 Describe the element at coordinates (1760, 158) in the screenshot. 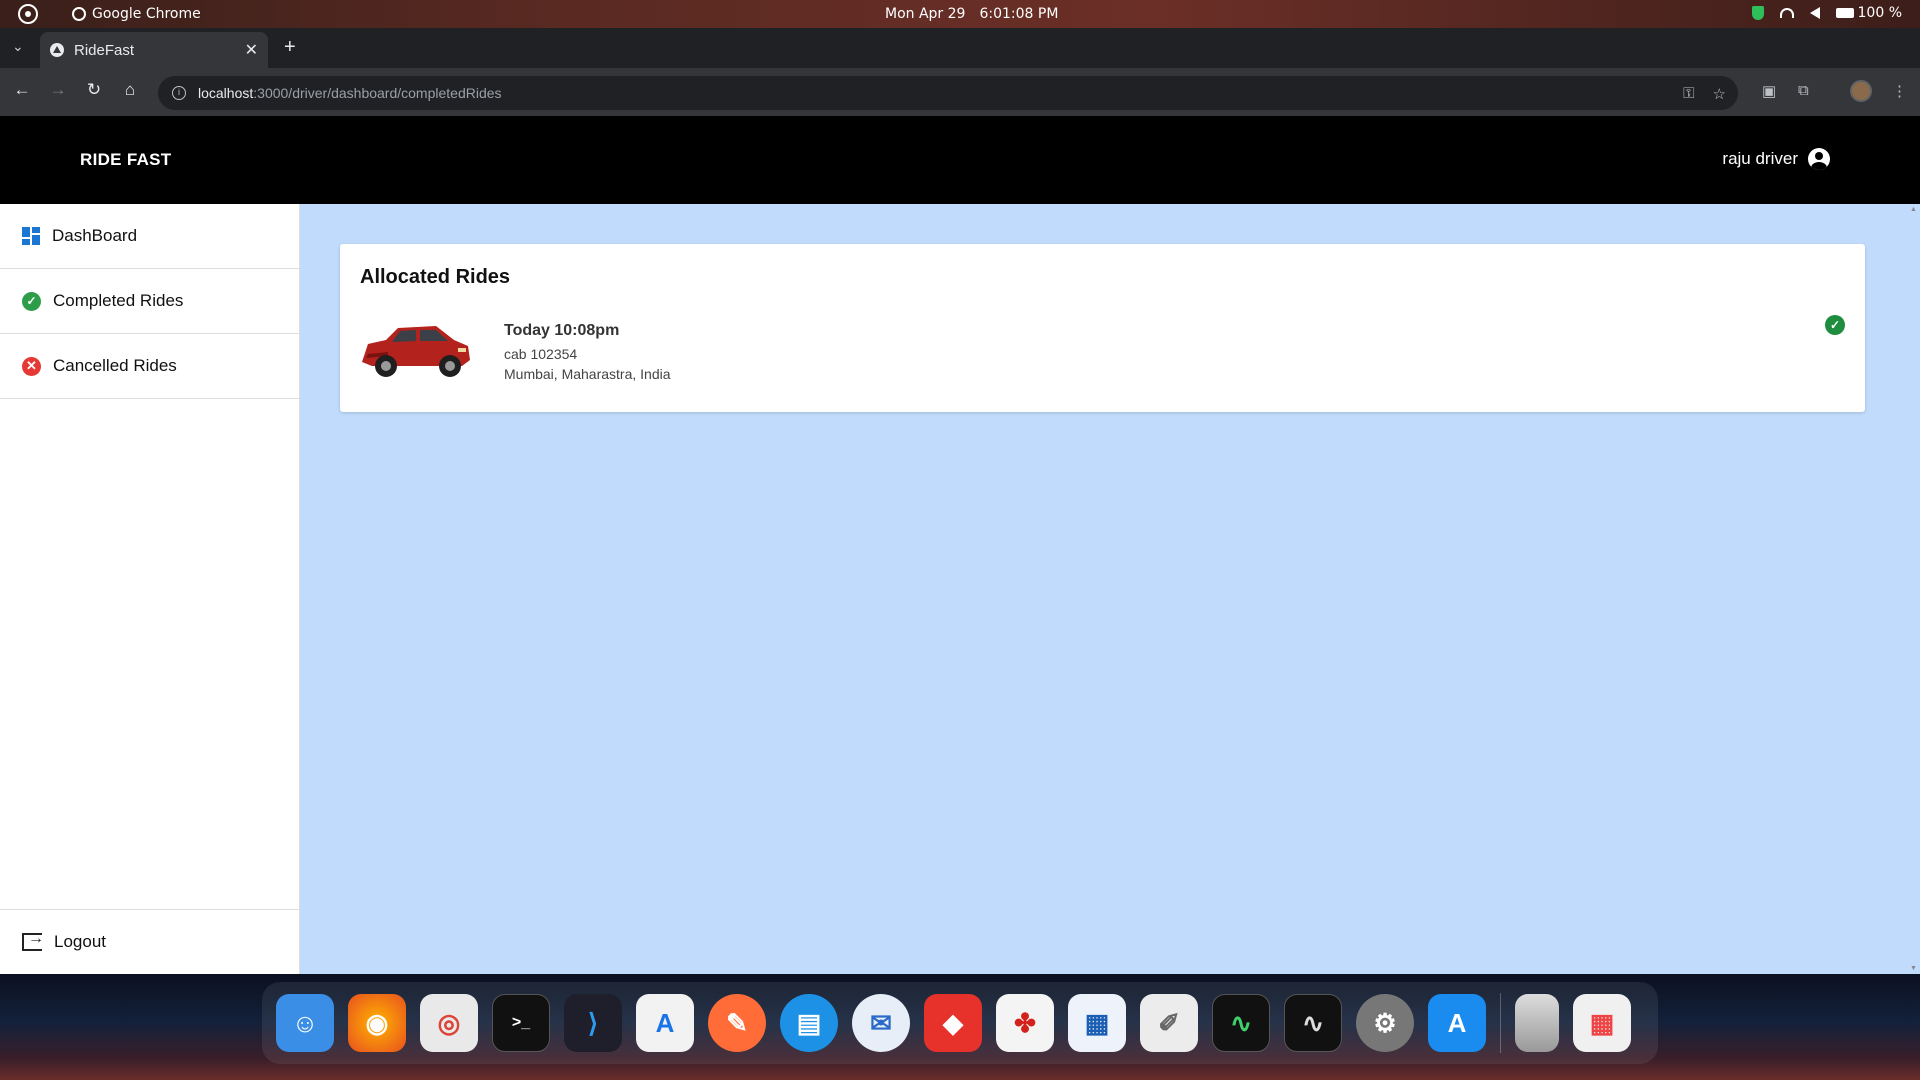

I see `user-name: raju driver` at that location.